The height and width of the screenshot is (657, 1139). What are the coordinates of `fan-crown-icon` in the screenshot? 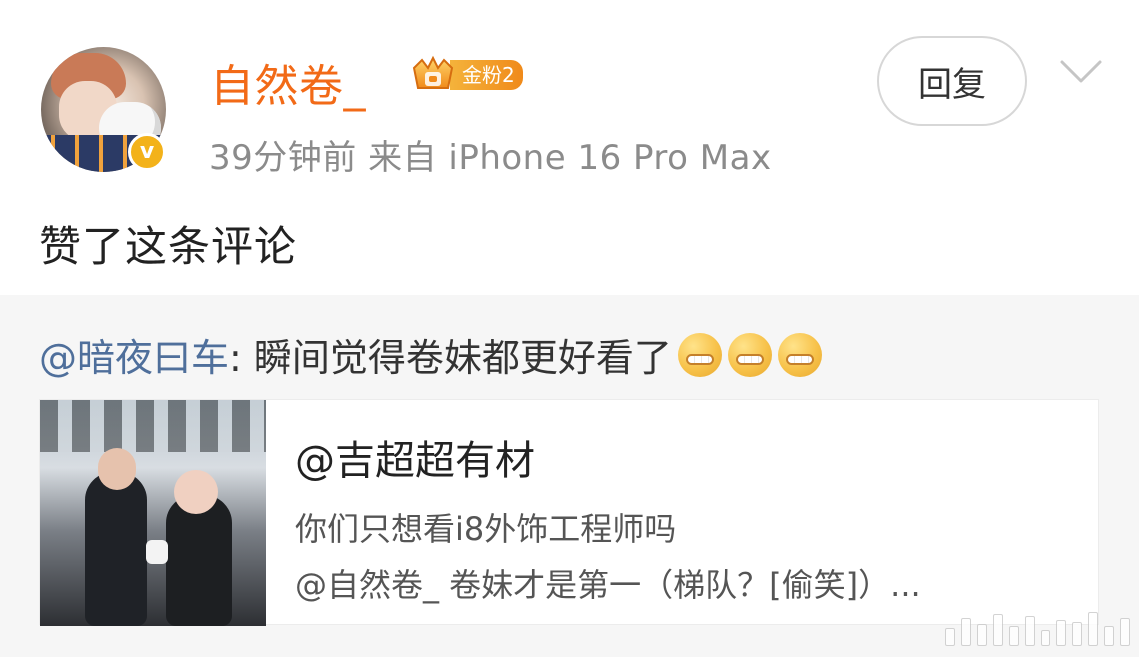 It's located at (433, 72).